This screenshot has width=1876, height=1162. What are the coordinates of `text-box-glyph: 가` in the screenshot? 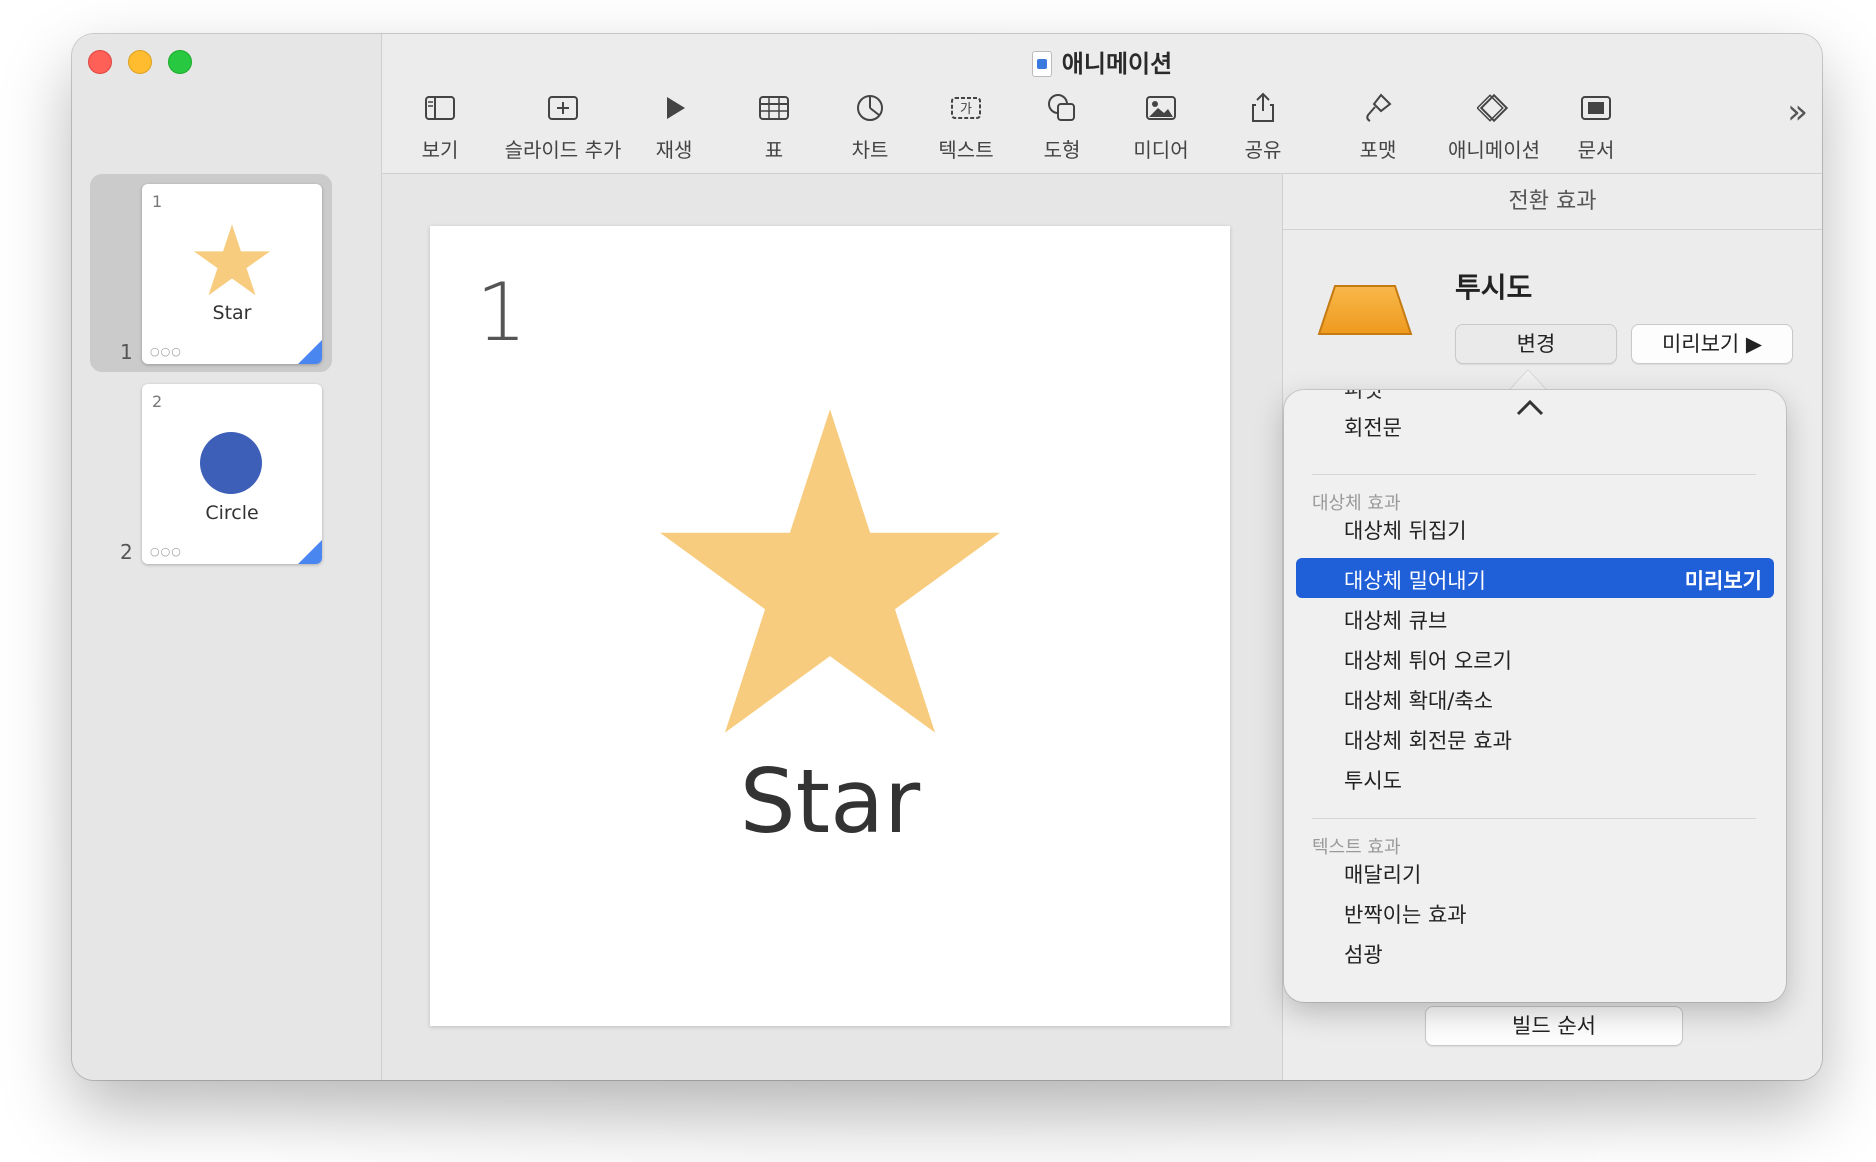 It's located at (966, 109).